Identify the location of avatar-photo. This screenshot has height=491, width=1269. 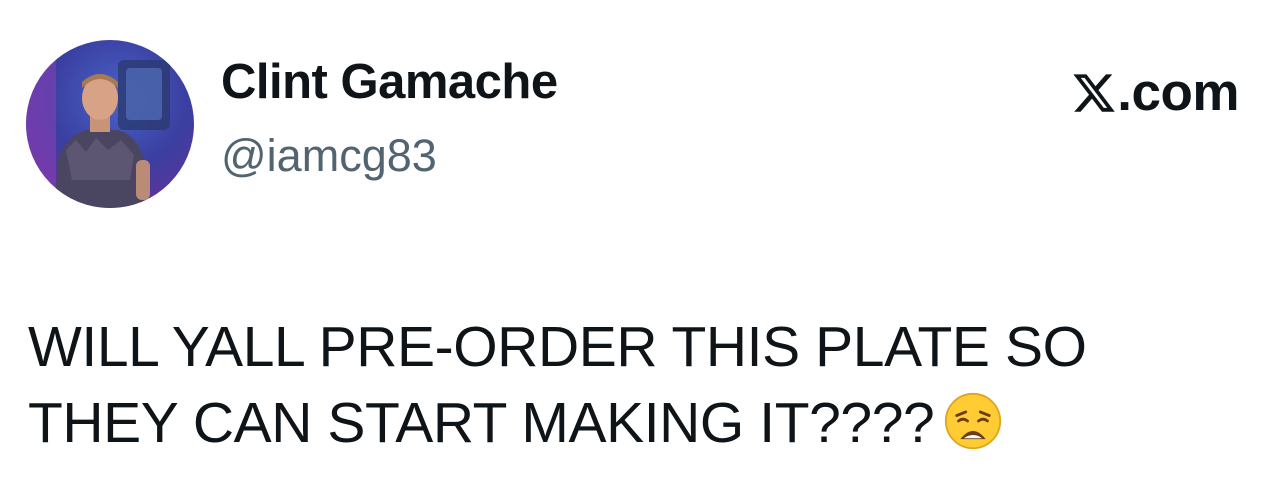
(110, 124).